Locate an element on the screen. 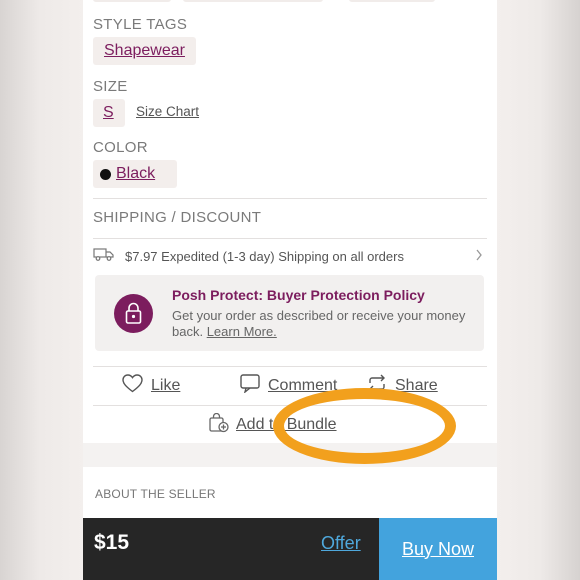 This screenshot has height=580, width=580. protect-title: Posh Protect: Buyer Protection Policy is located at coordinates (298, 295).